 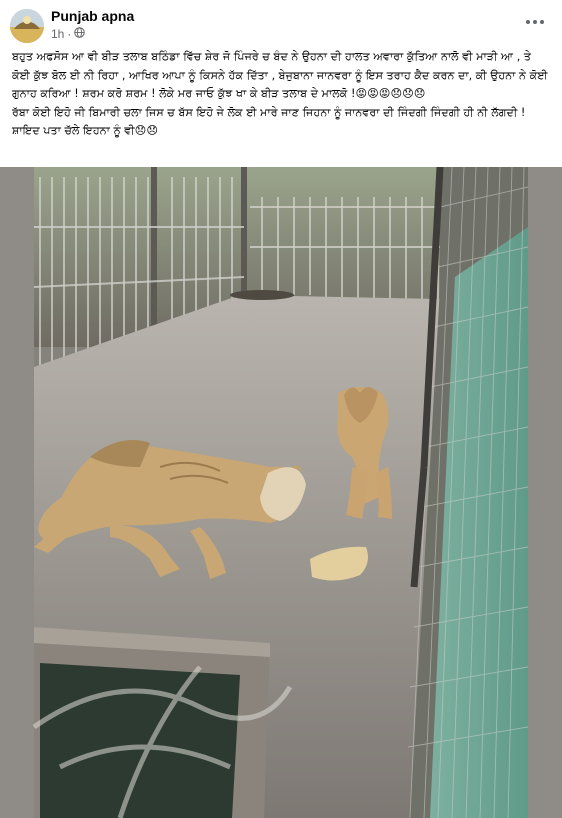 I want to click on page-name: Punjab apna, so click(x=92, y=16).